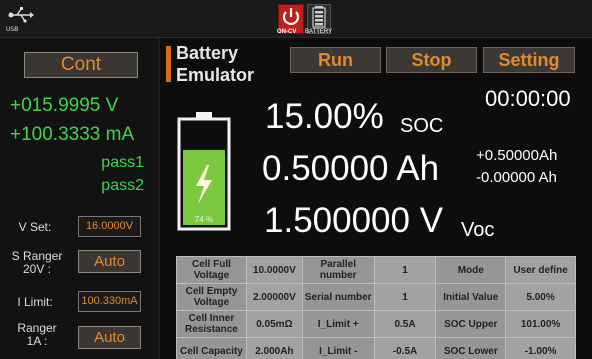 The height and width of the screenshot is (359, 592). I want to click on ranger-auto-button: Auto, so click(109, 337).